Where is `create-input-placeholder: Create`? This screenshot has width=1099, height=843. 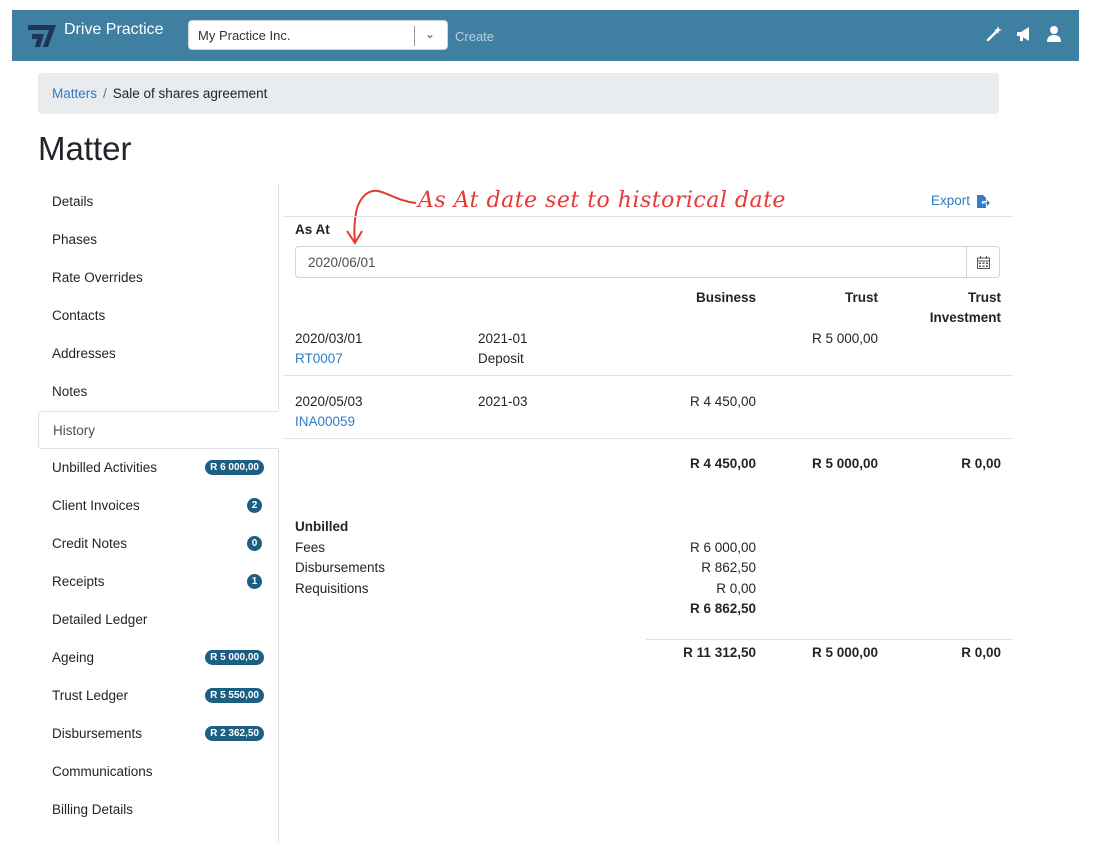 create-input-placeholder: Create is located at coordinates (474, 36).